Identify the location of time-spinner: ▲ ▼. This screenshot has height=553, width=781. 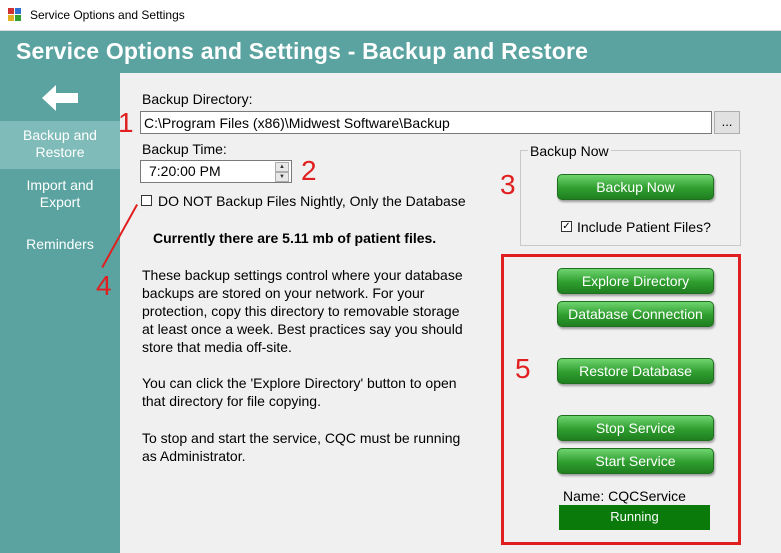
(282, 172).